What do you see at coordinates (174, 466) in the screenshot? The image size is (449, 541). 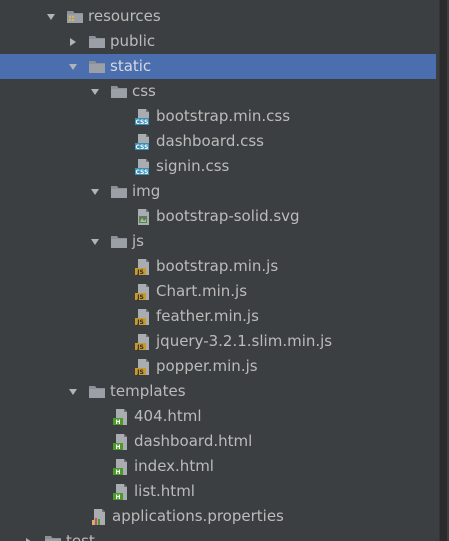 I see `tree-item-label: index.html` at bounding box center [174, 466].